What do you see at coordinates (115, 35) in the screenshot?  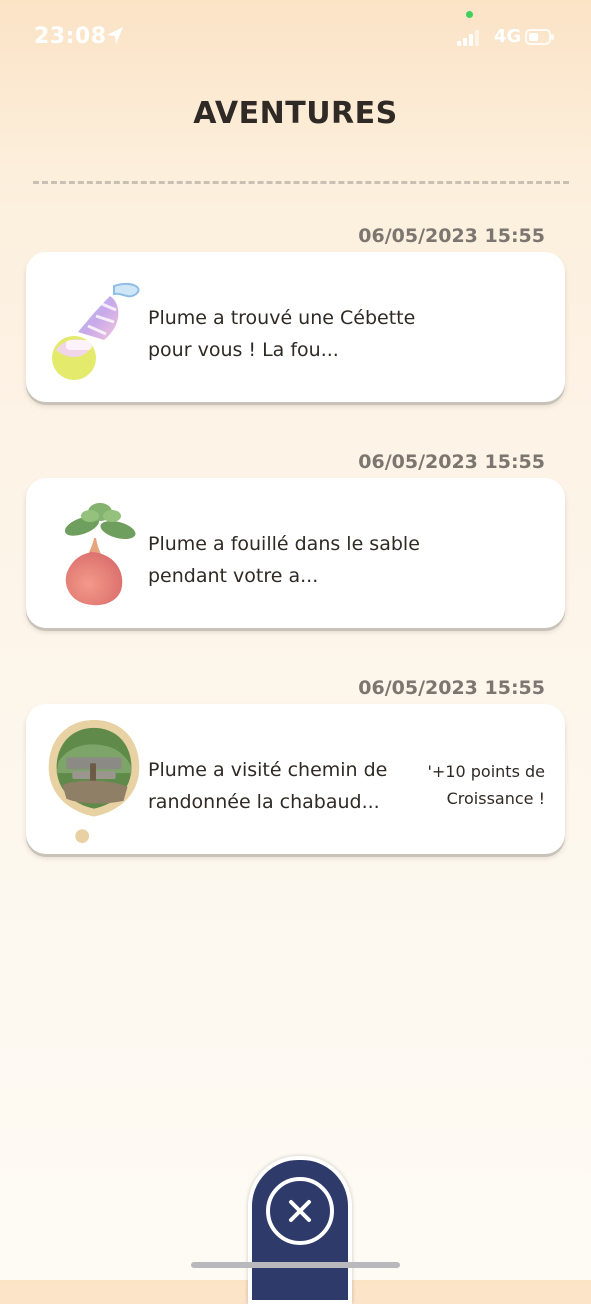 I see `location-arrow-icon` at bounding box center [115, 35].